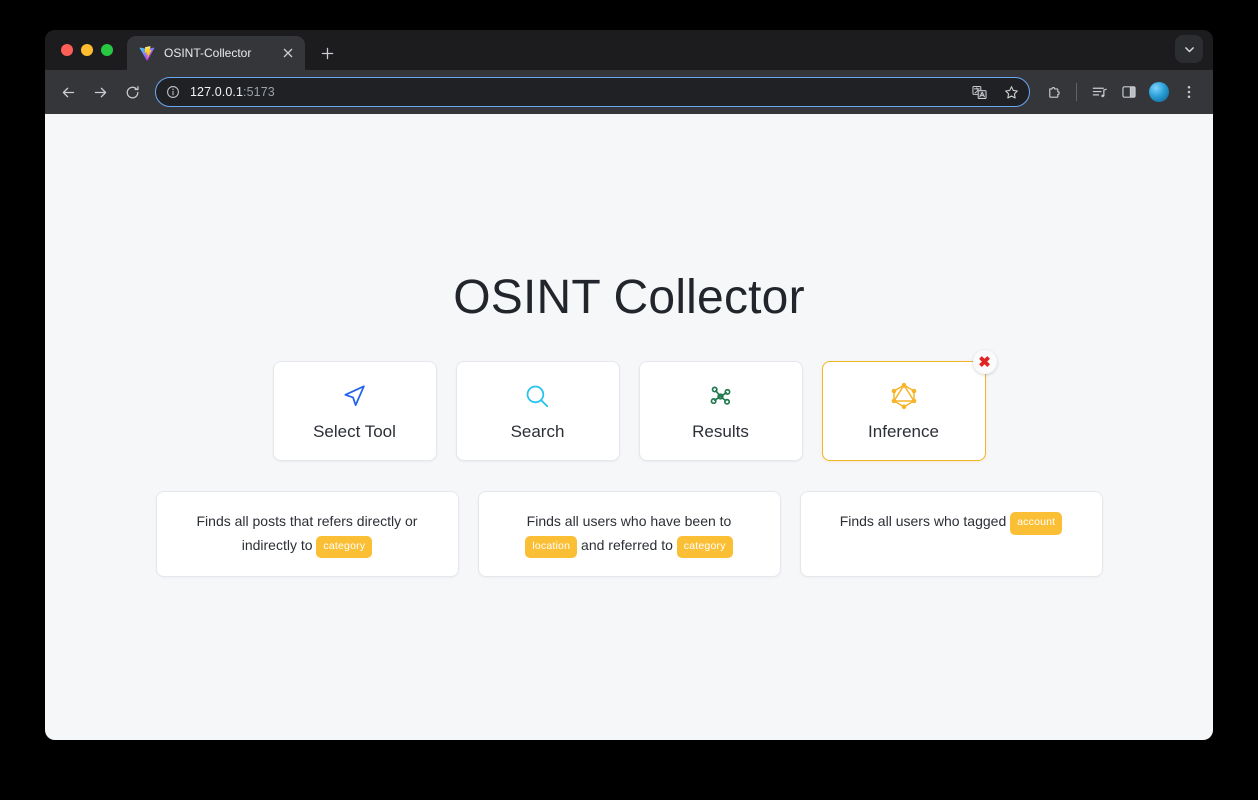 This screenshot has width=1258, height=800. Describe the element at coordinates (327, 53) in the screenshot. I see `new-tab-button` at that location.